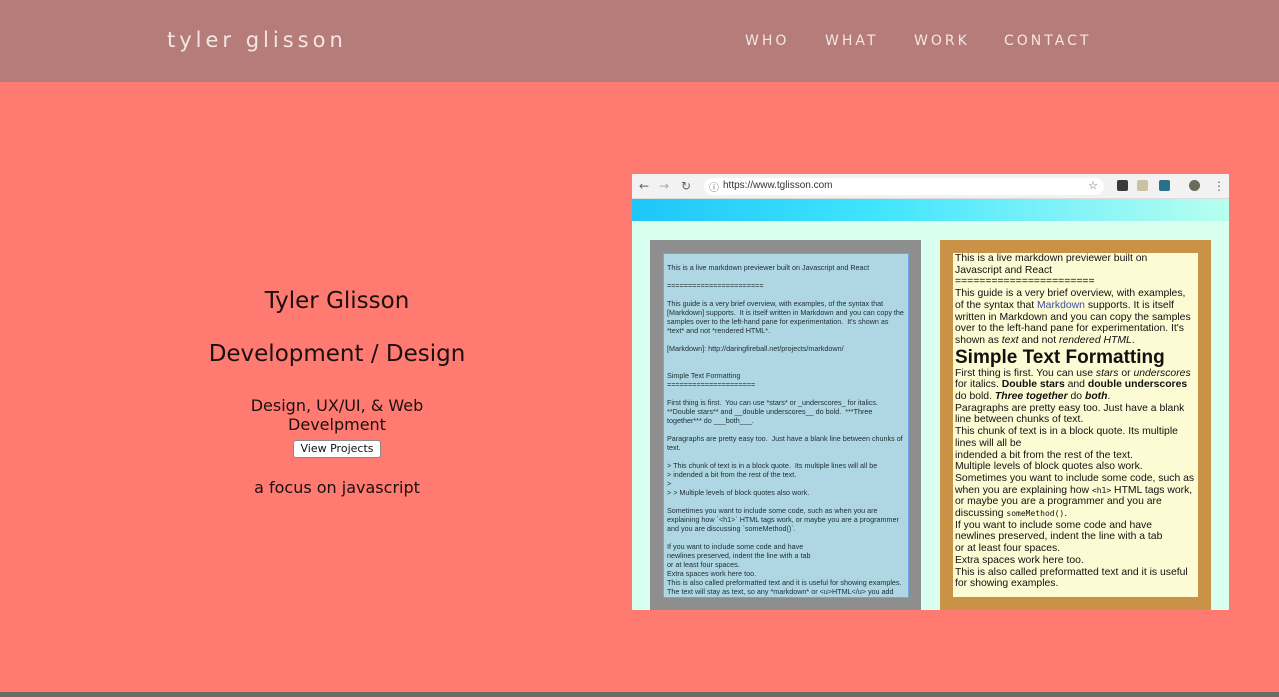 This screenshot has width=1279, height=697. I want to click on forward-arrow-icon: →, so click(664, 186).